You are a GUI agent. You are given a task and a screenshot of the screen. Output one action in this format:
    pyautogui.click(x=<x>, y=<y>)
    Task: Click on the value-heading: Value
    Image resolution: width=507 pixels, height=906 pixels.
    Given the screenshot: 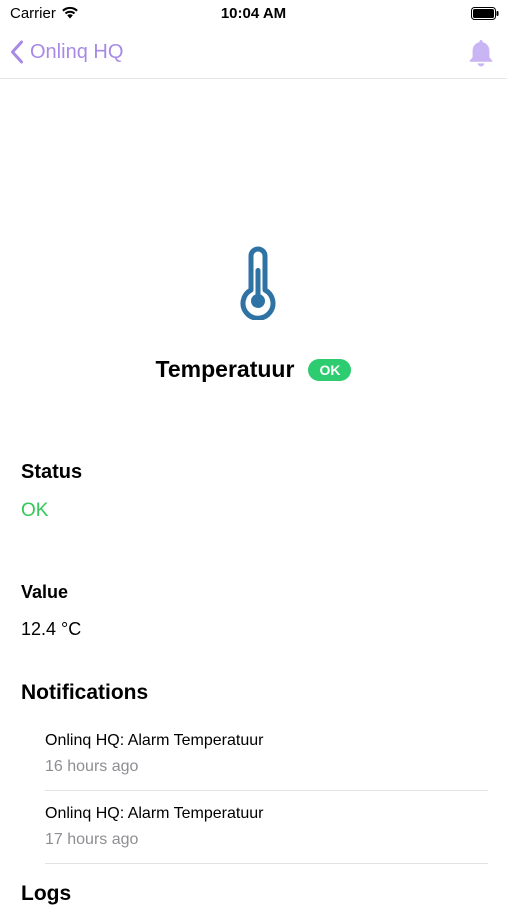 What is the action you would take?
    pyautogui.click(x=45, y=592)
    